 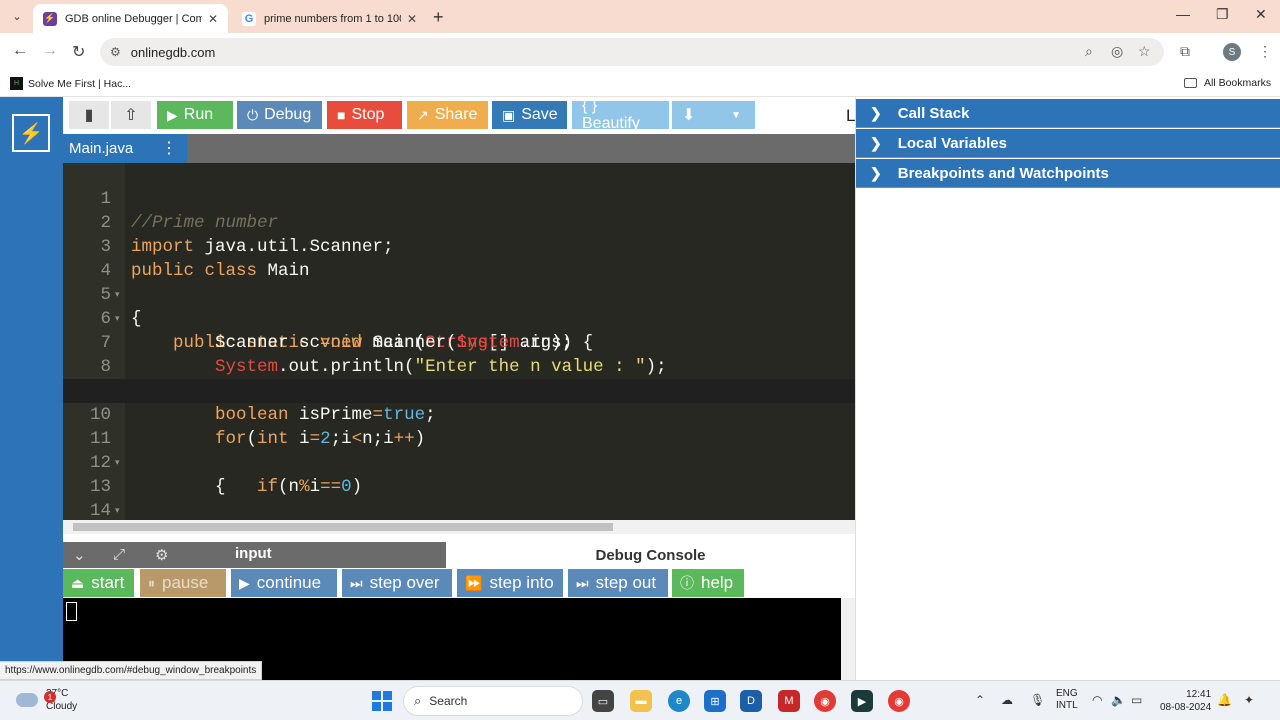 What do you see at coordinates (899, 701) in the screenshot?
I see `chrome-profile-icon: ◉` at bounding box center [899, 701].